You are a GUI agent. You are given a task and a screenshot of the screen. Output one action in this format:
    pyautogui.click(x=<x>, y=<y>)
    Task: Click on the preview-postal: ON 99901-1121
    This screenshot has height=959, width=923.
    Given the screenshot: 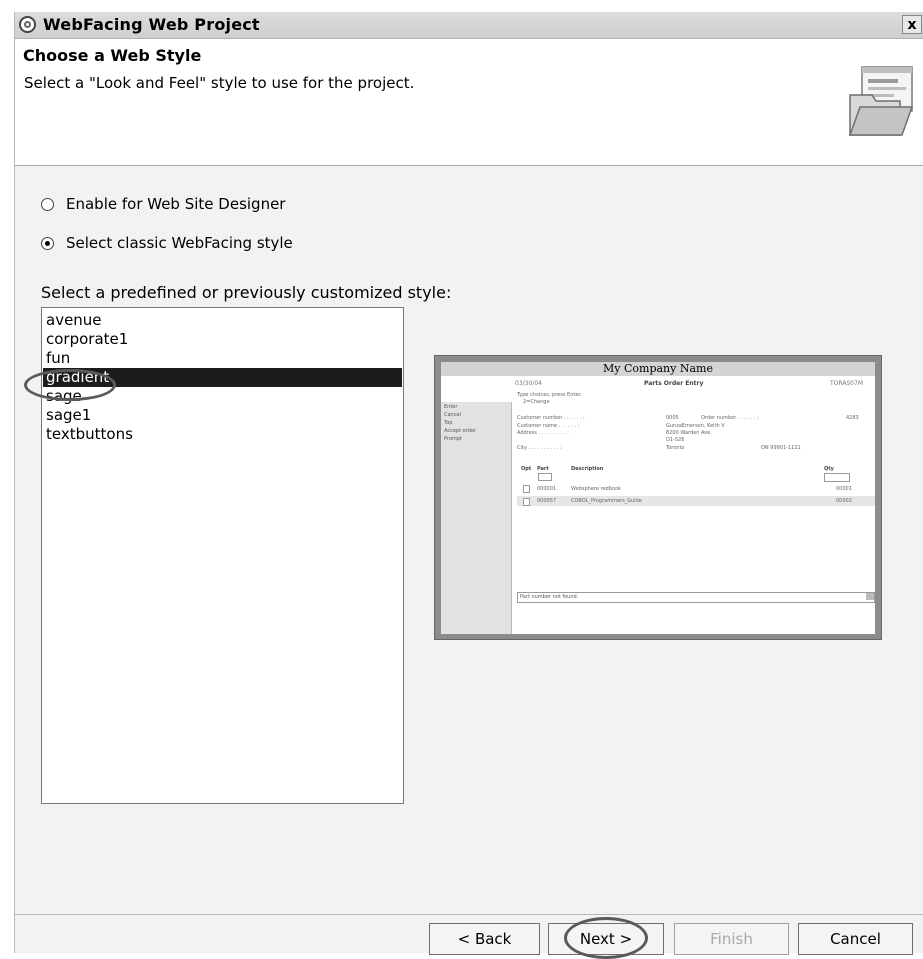 What is the action you would take?
    pyautogui.click(x=781, y=448)
    